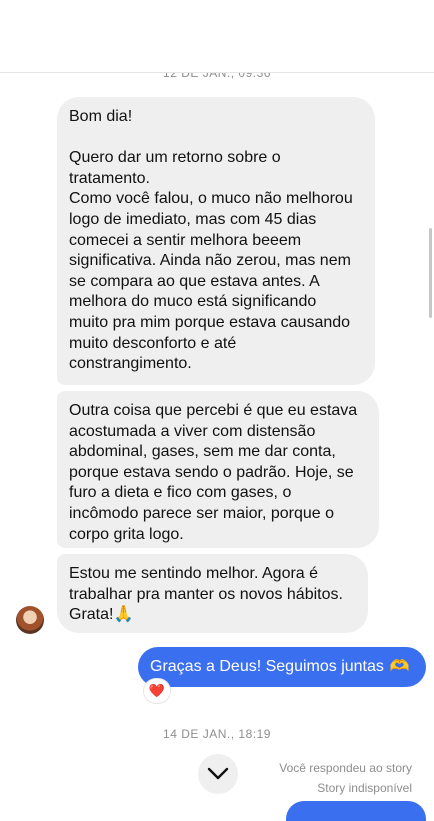  Describe the element at coordinates (185, 240) in the screenshot. I see `message-line: comecei a sentir melhora beeem` at that location.